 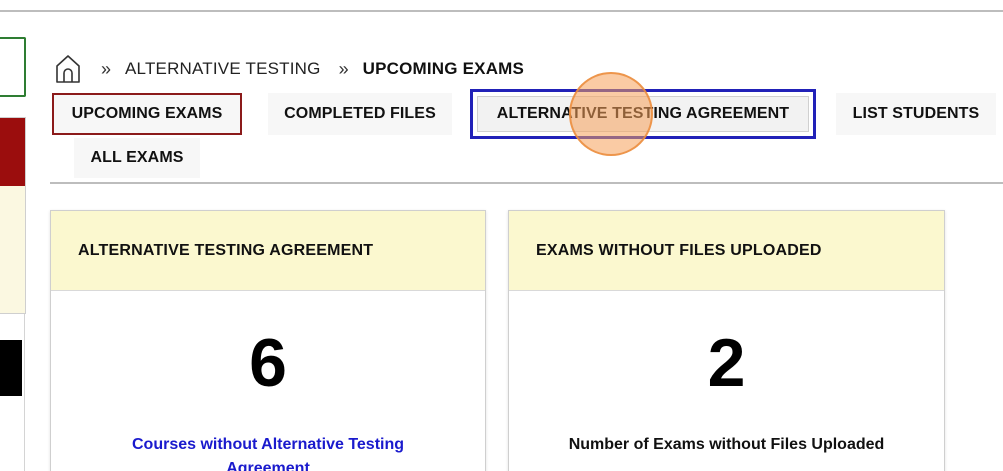 What do you see at coordinates (11, 368) in the screenshot?
I see `sidebar-black-block` at bounding box center [11, 368].